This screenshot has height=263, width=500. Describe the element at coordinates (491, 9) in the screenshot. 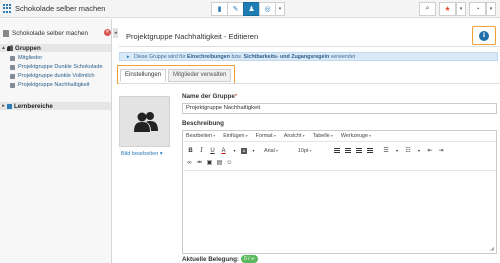

I see `help-dropdown-chevron-icon: ▾` at that location.